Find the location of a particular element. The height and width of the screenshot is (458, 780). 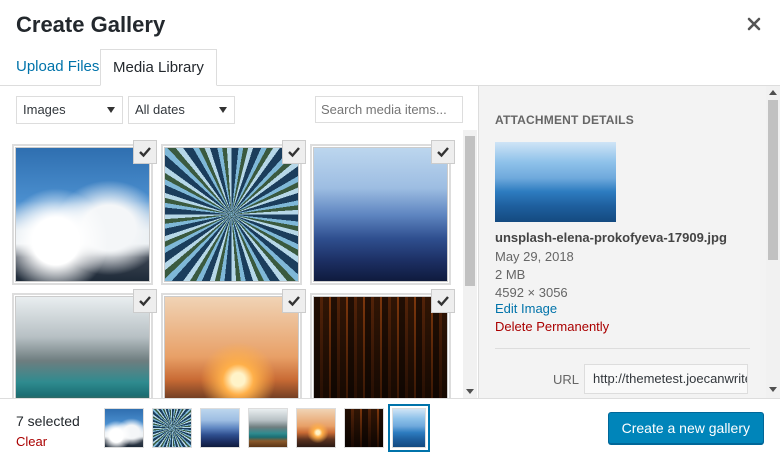

selected-count: 7 selected is located at coordinates (48, 421).